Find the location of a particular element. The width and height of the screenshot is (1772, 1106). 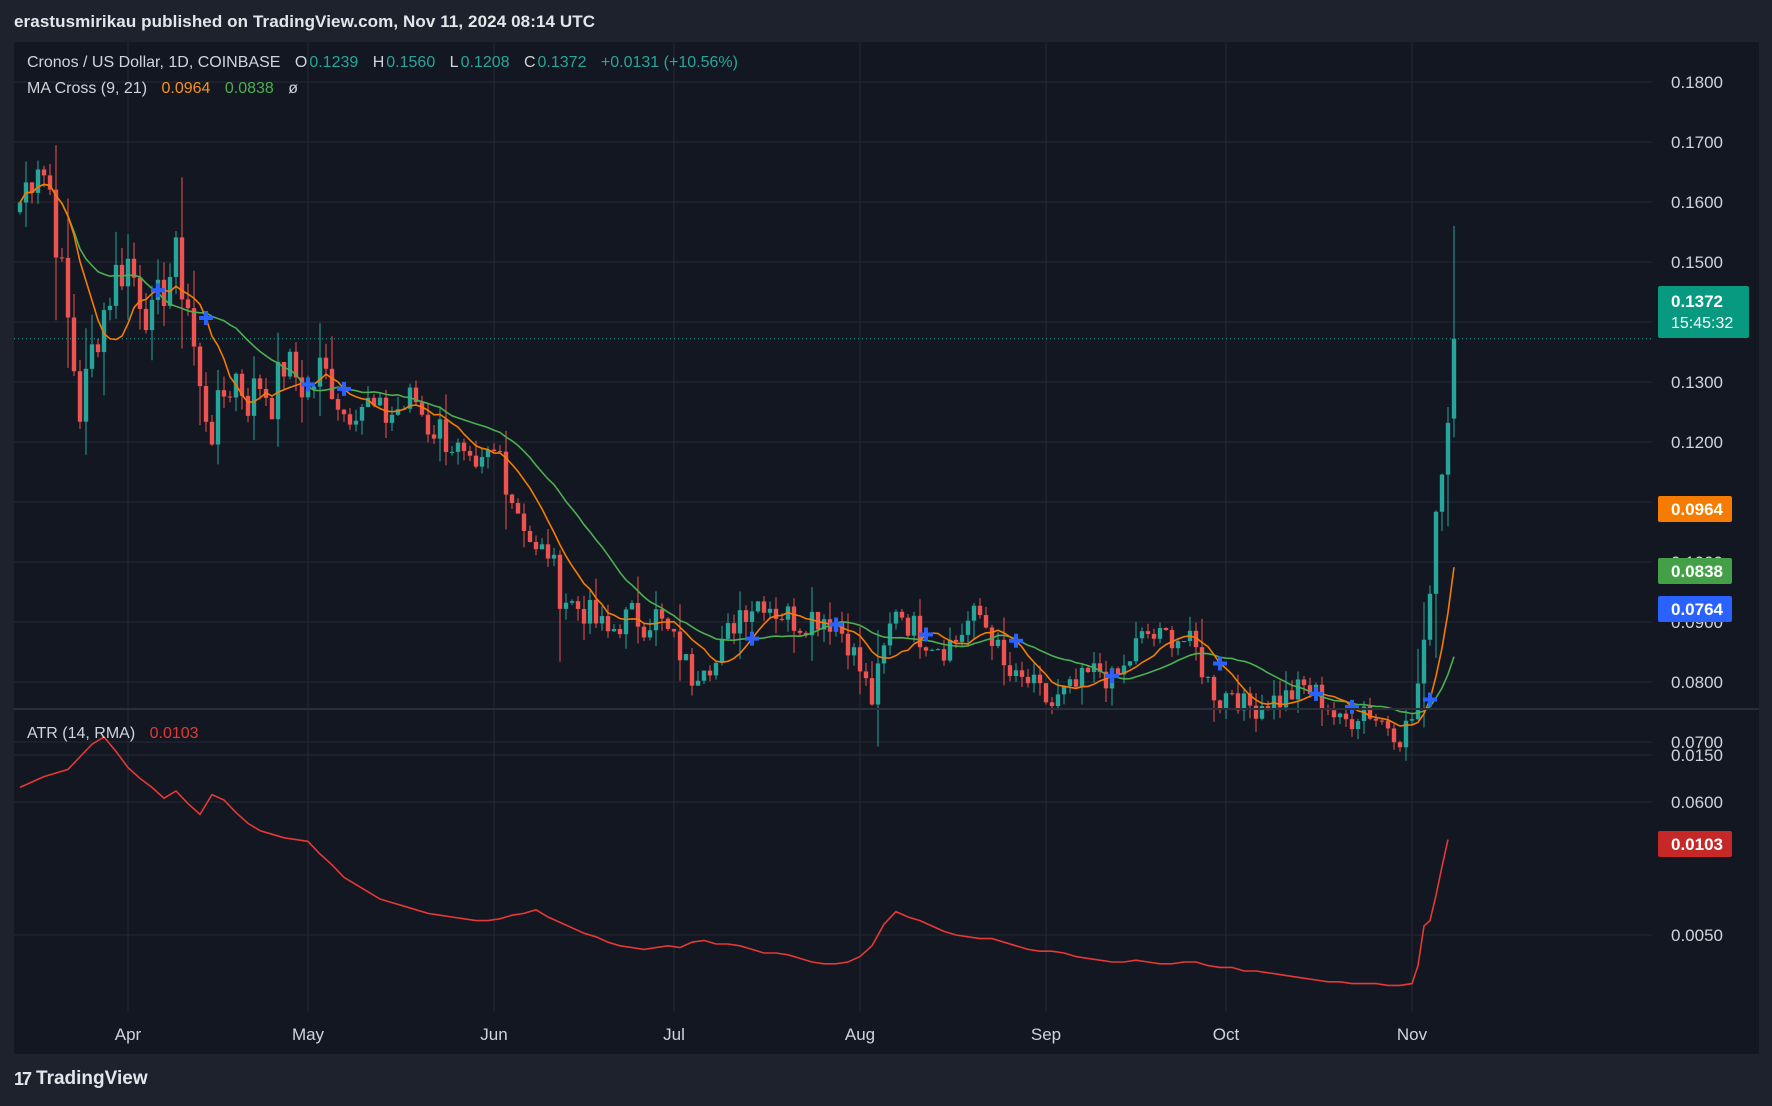

close-label: C is located at coordinates (529, 62).